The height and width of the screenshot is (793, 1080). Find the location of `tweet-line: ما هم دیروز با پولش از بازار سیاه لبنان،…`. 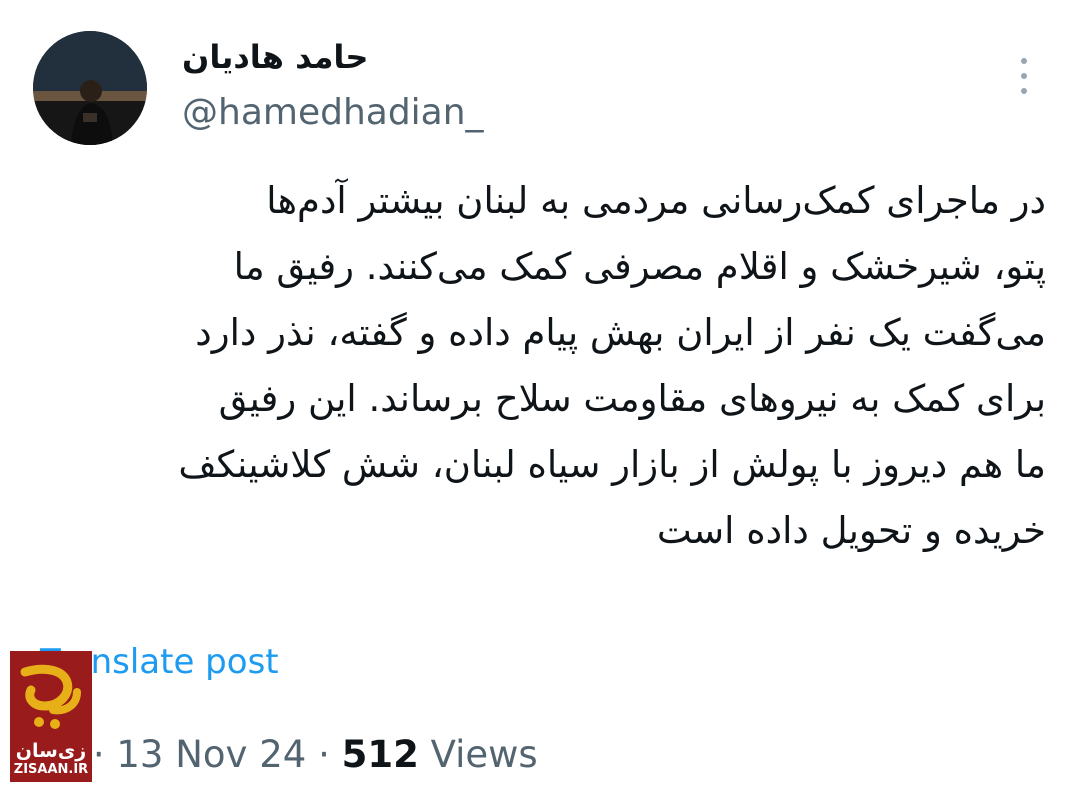

tweet-line: ما هم دیروز با پولش از بازار سیاه لبنان،… is located at coordinates (612, 464).